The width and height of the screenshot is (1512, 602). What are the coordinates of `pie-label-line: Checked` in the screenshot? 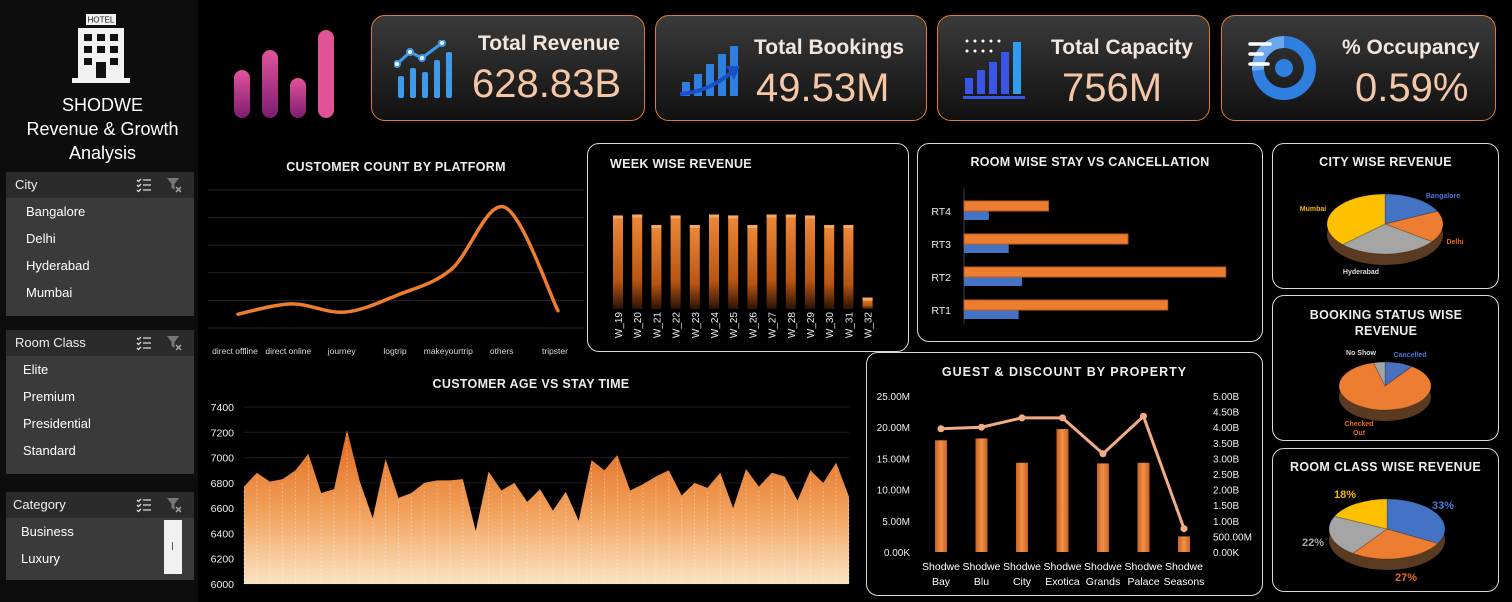 It's located at (1358, 424).